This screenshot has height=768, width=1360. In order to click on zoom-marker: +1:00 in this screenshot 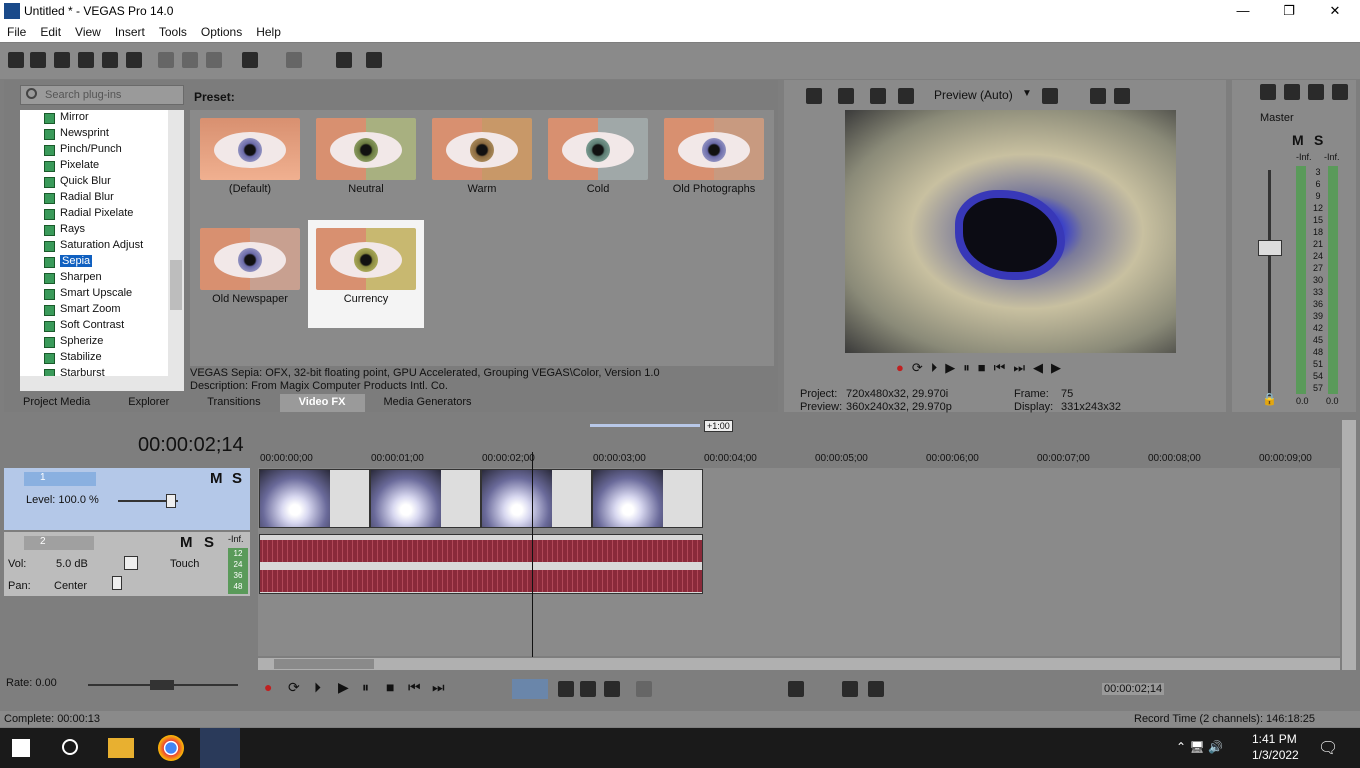, I will do `click(718, 426)`.